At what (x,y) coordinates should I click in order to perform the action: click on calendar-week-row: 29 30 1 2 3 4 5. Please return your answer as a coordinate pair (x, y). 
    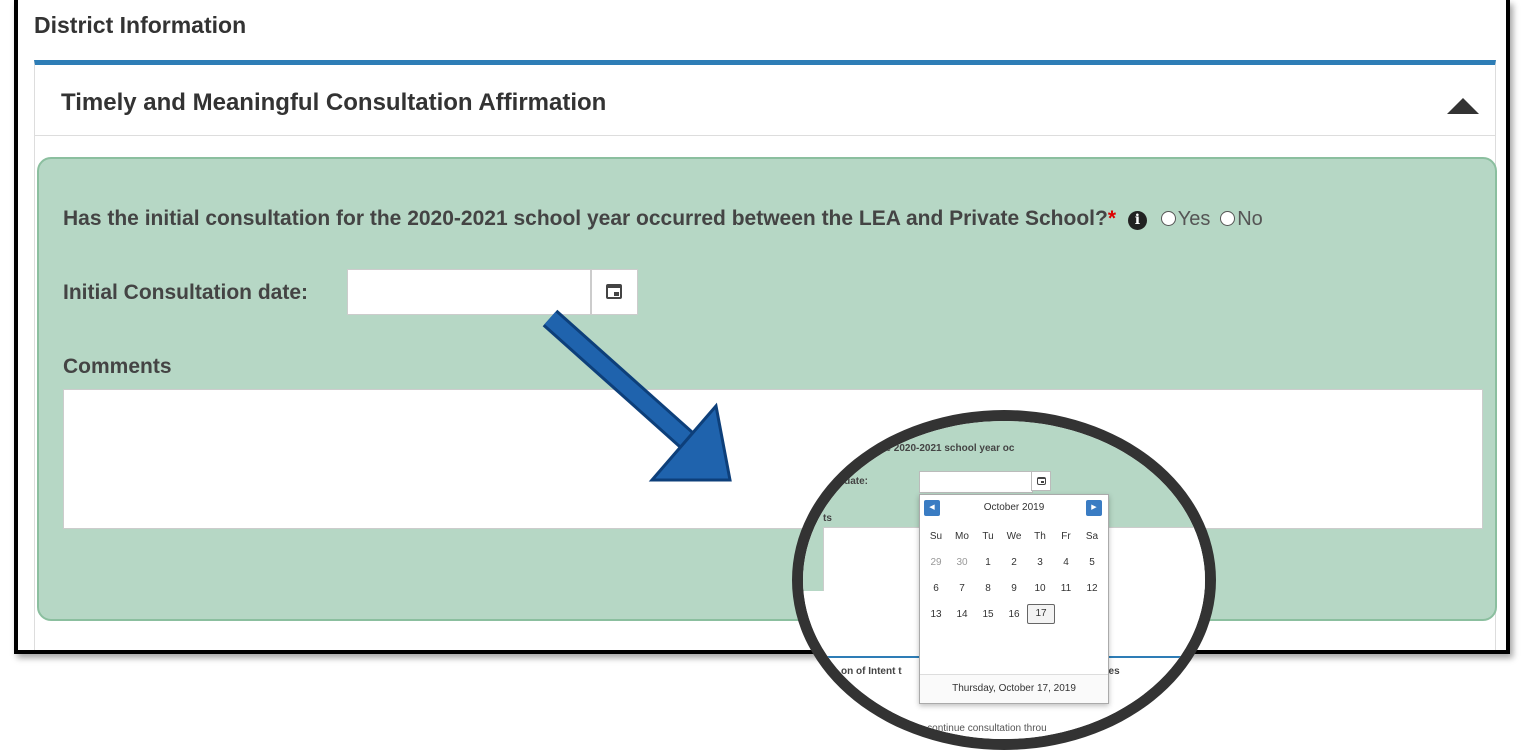
    Looking at the image, I should click on (1015, 562).